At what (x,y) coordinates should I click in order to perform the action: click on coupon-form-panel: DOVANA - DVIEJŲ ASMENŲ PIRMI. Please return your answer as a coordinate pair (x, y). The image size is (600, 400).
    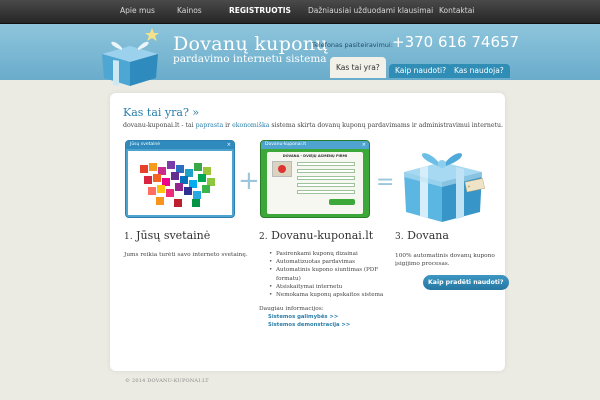
    Looking at the image, I should click on (315, 183).